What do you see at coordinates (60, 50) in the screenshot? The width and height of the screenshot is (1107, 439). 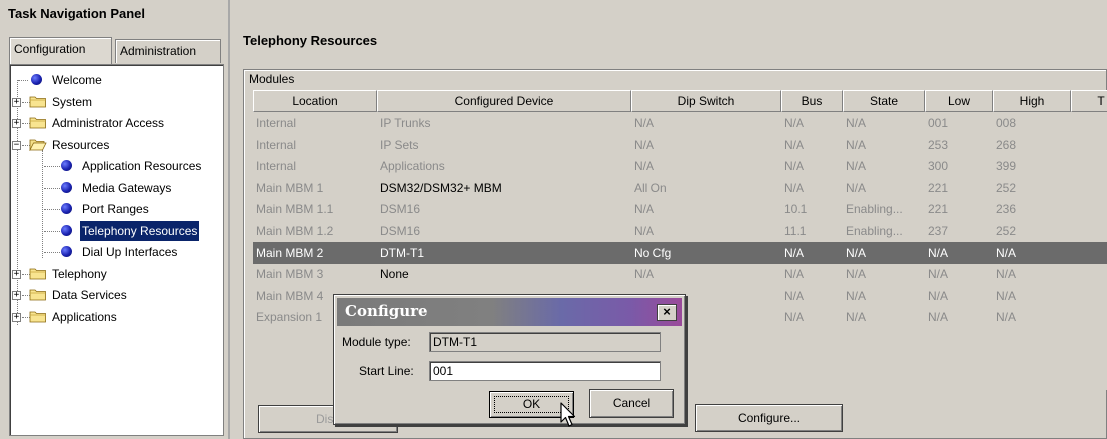 I see `tab-configuration: Configuration` at bounding box center [60, 50].